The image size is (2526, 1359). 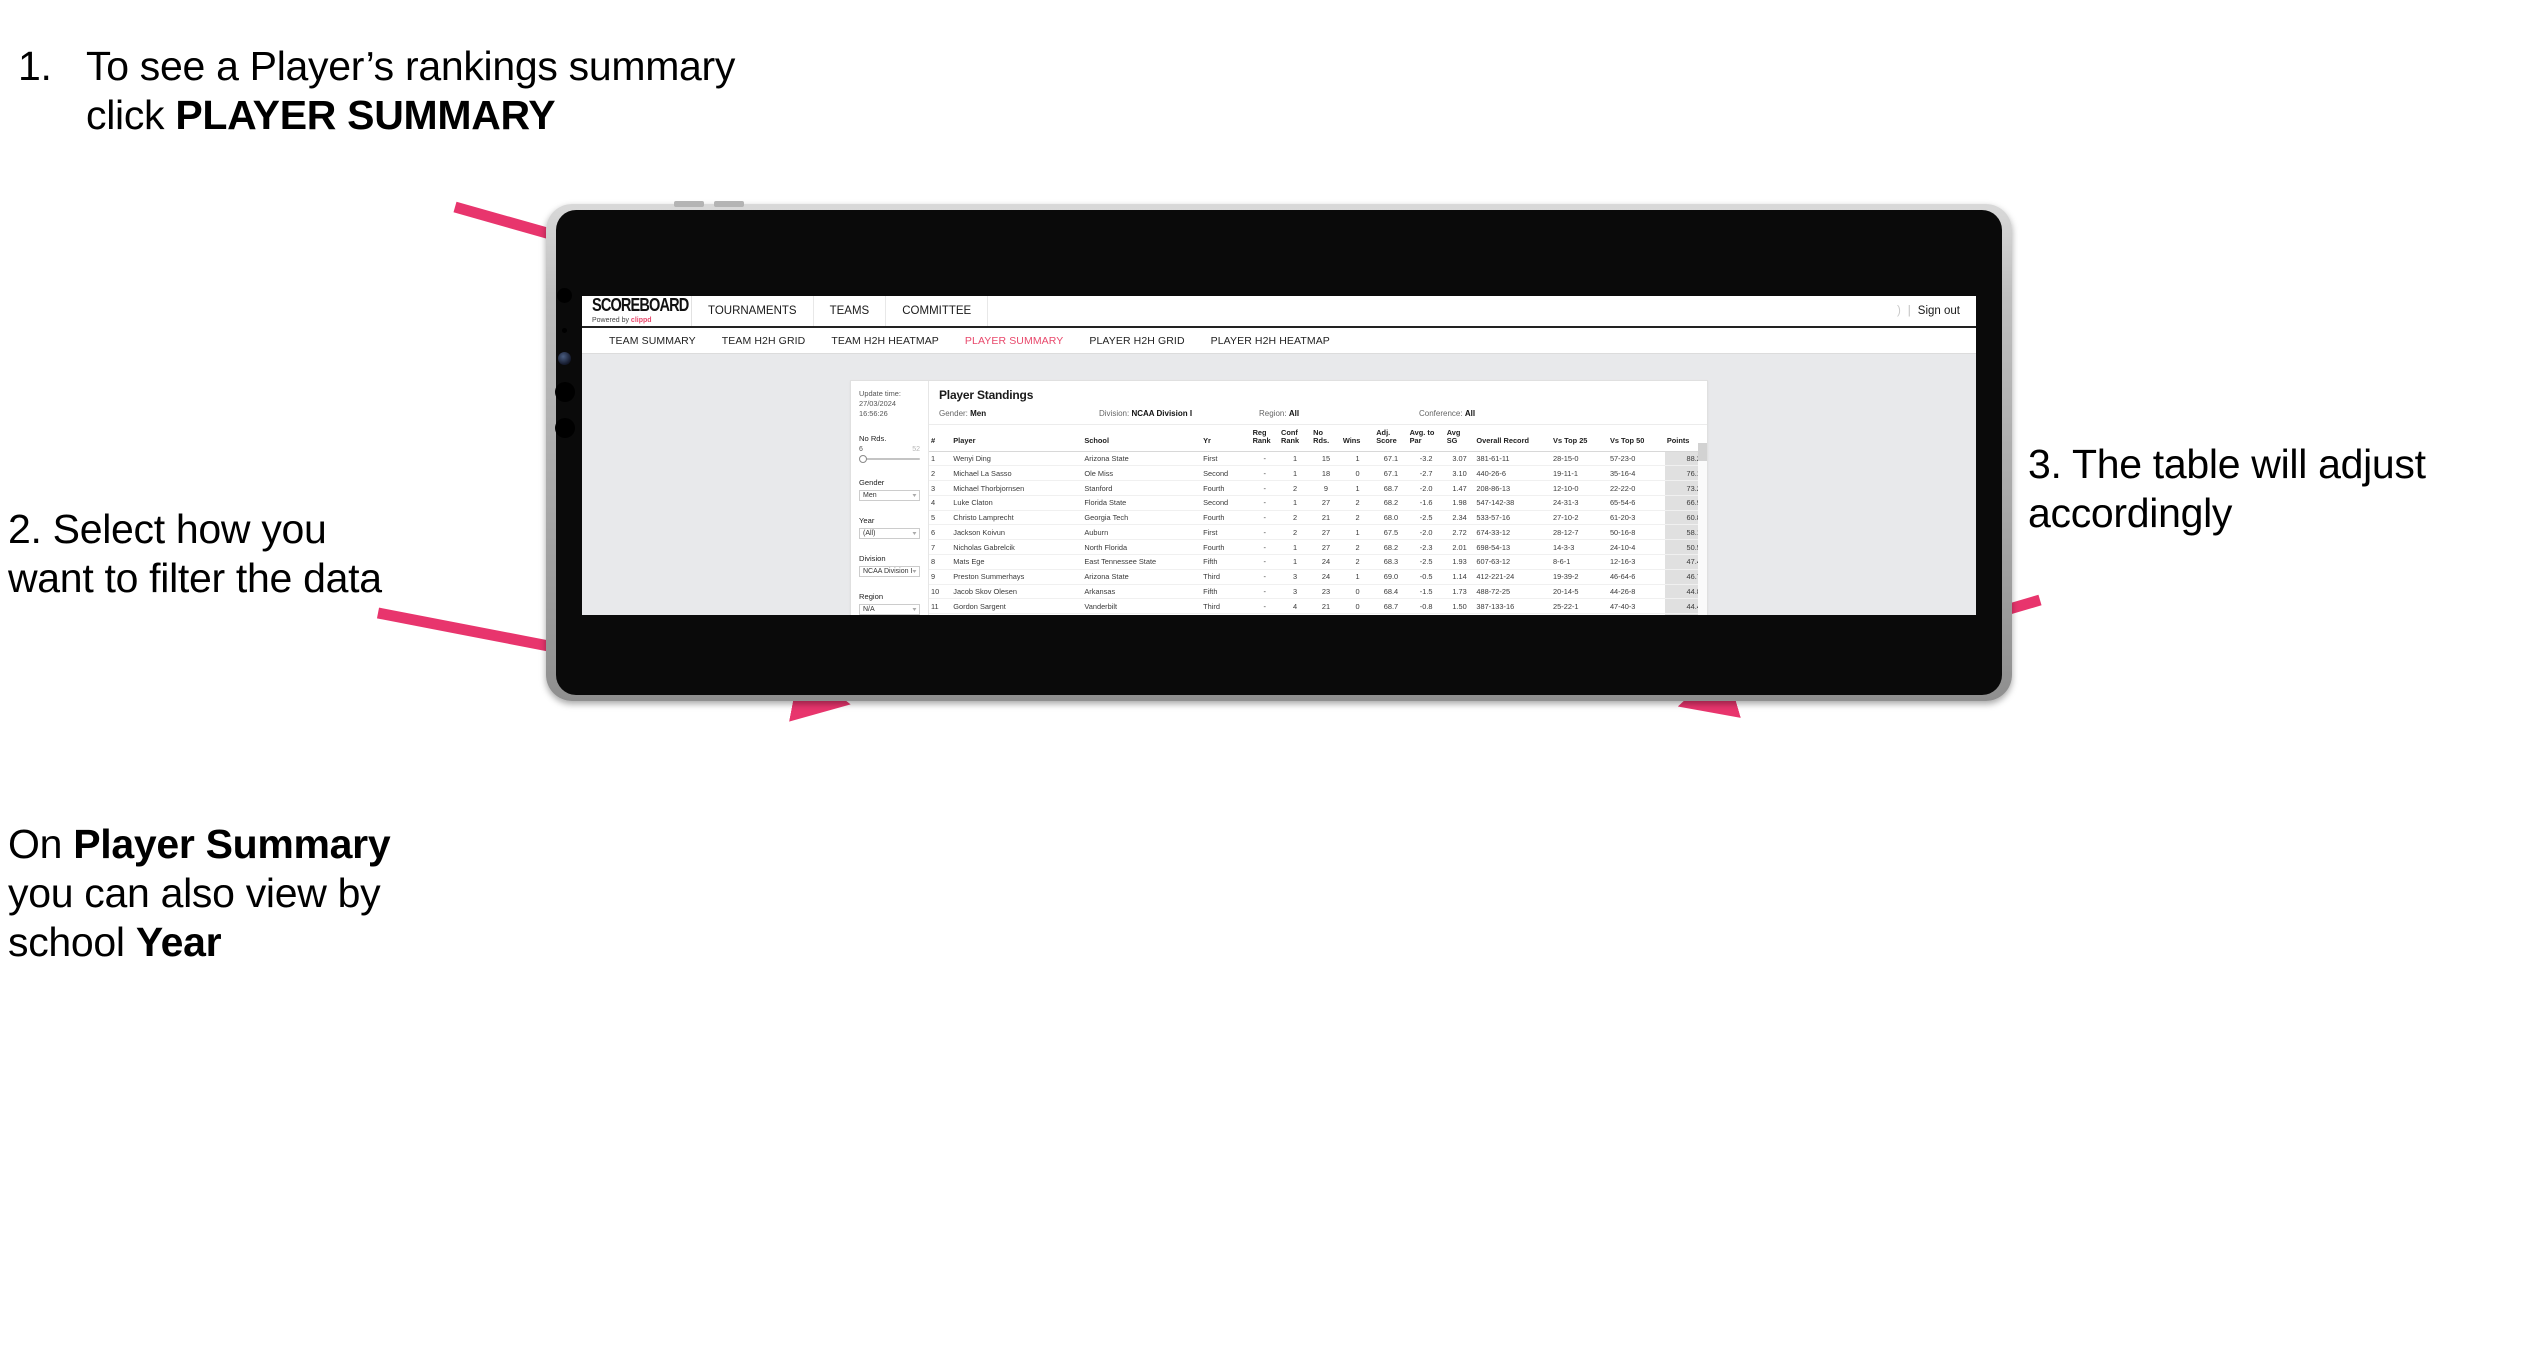 I want to click on slider-handle, so click(x=863, y=458).